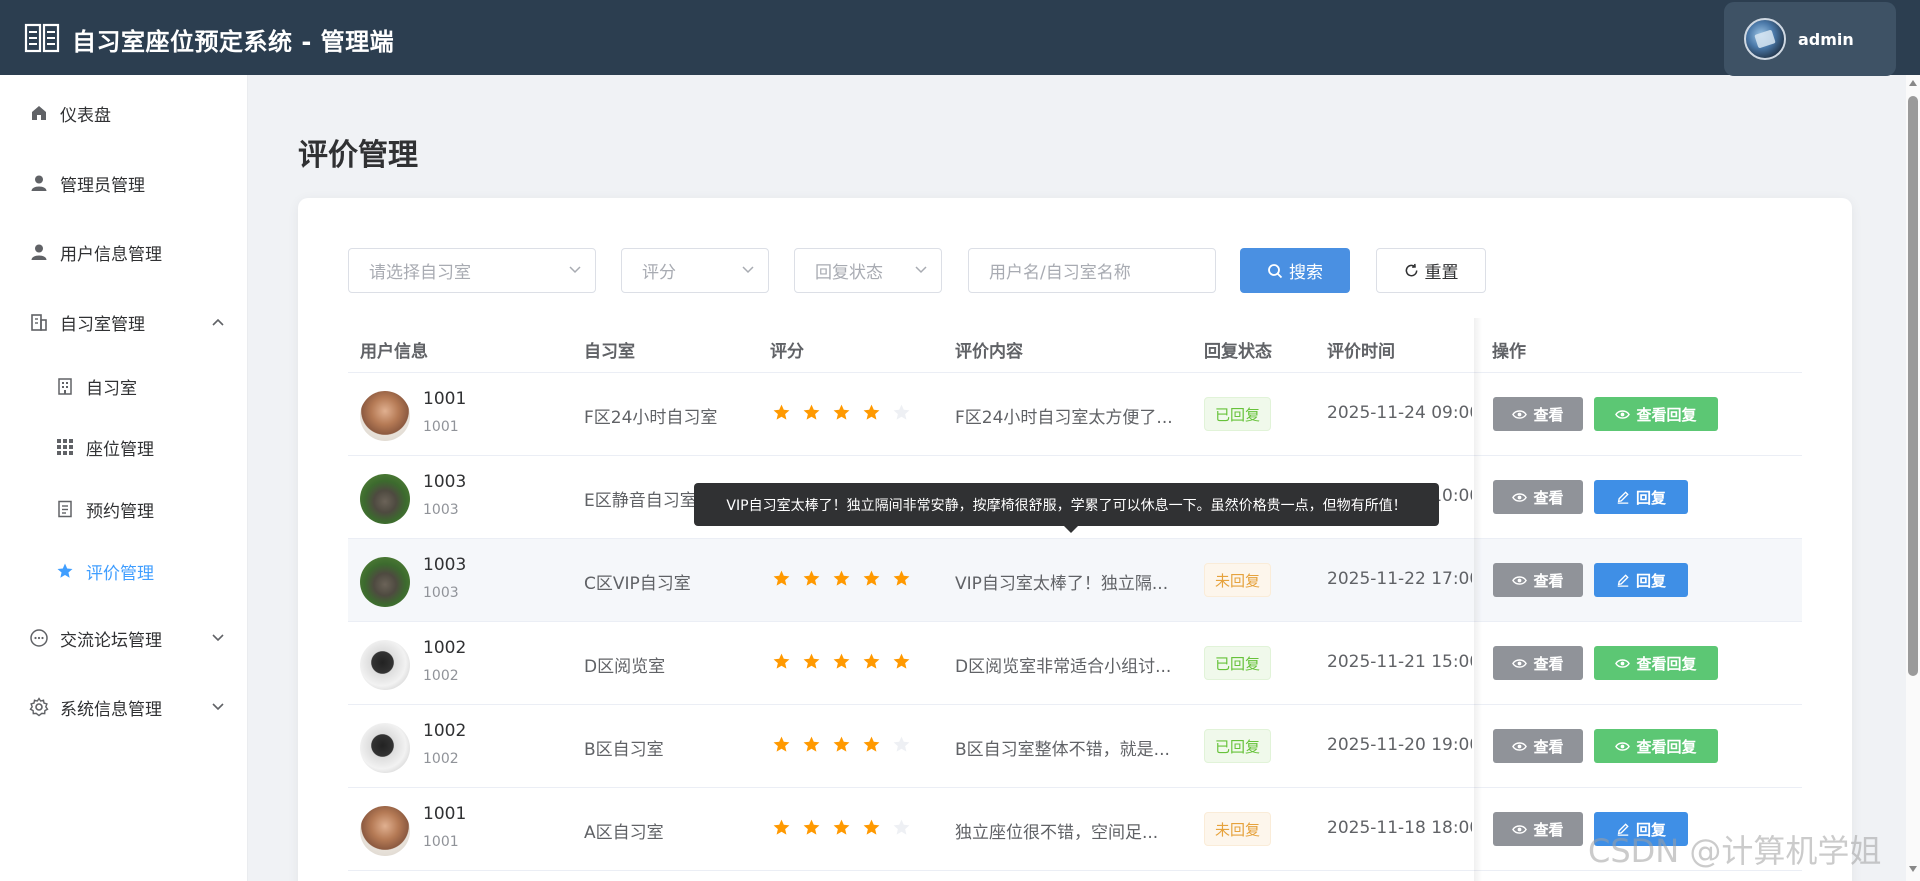  What do you see at coordinates (1509, 352) in the screenshot?
I see `col-actions: 操作` at bounding box center [1509, 352].